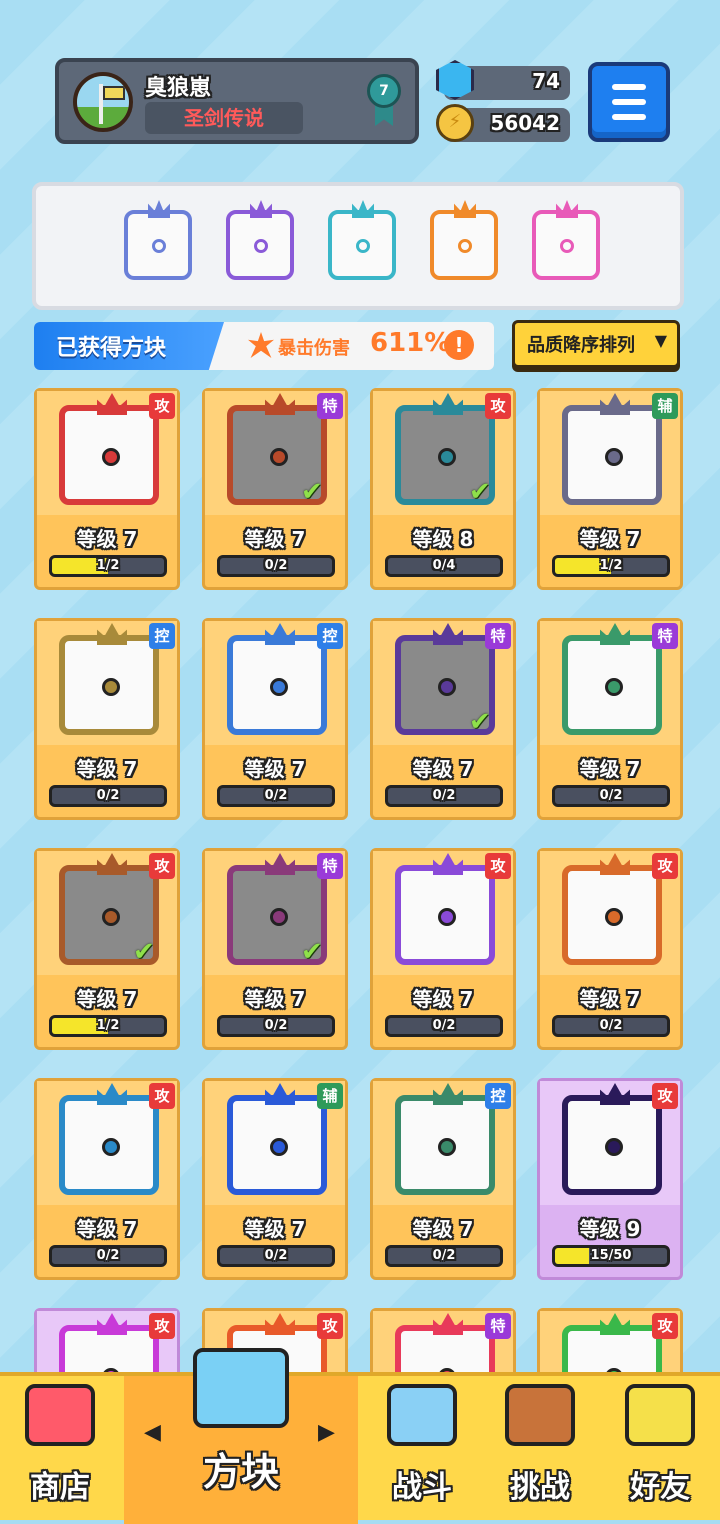 This screenshot has height=1524, width=720. Describe the element at coordinates (443, 539) in the screenshot. I see `block-level: 等级 8` at that location.